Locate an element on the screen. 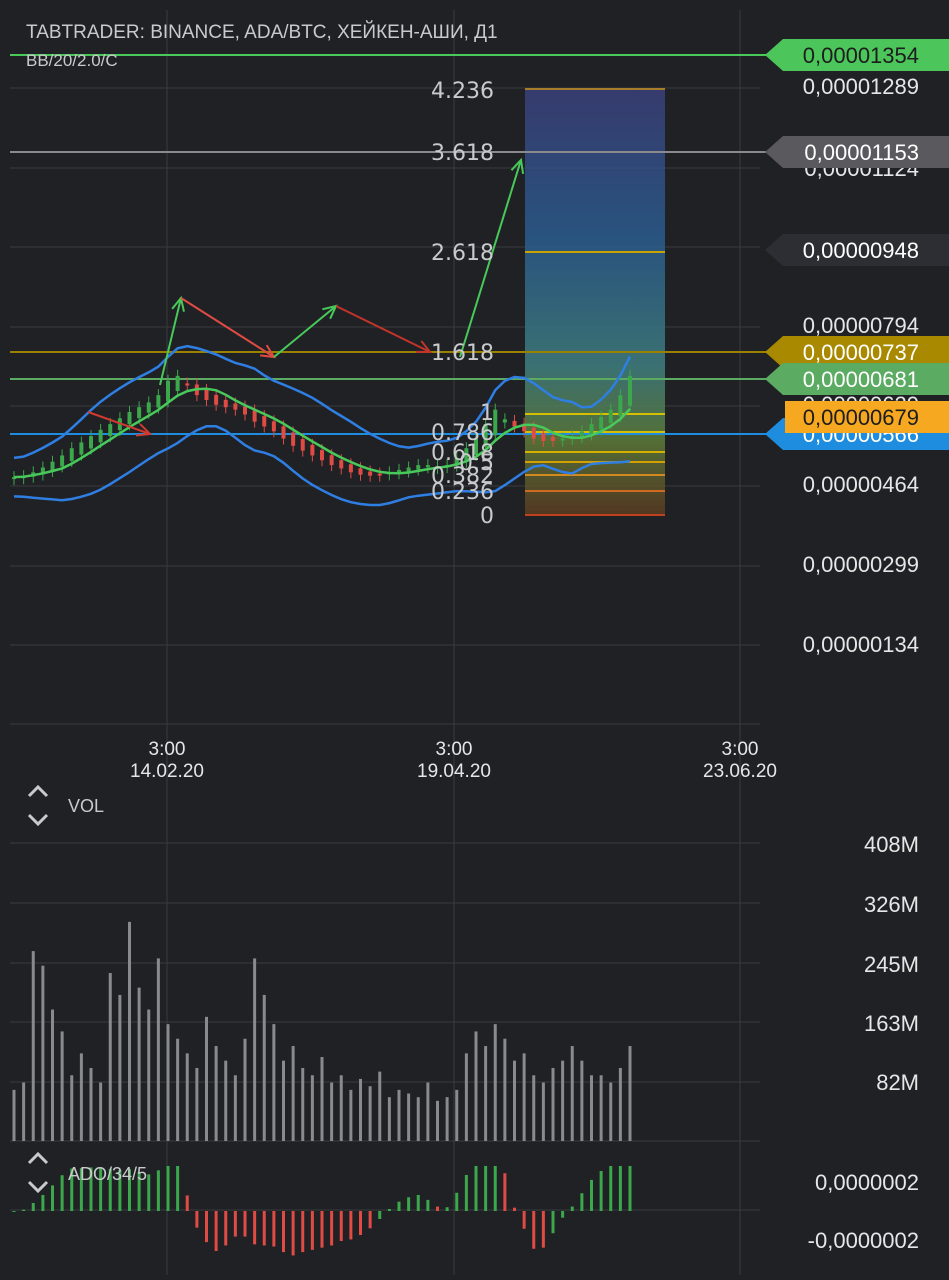  volume-tick-label: 245M is located at coordinates (891, 964).